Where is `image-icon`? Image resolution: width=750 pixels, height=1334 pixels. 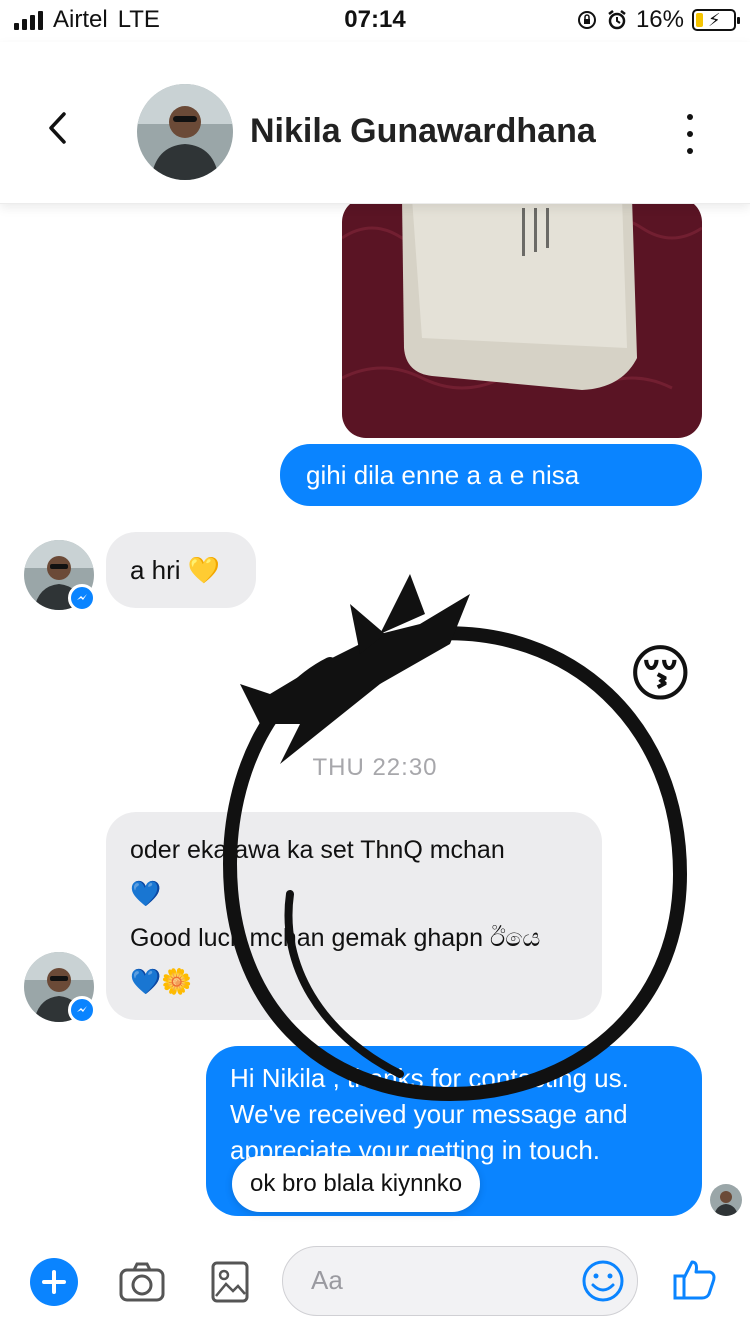 image-icon is located at coordinates (230, 1282).